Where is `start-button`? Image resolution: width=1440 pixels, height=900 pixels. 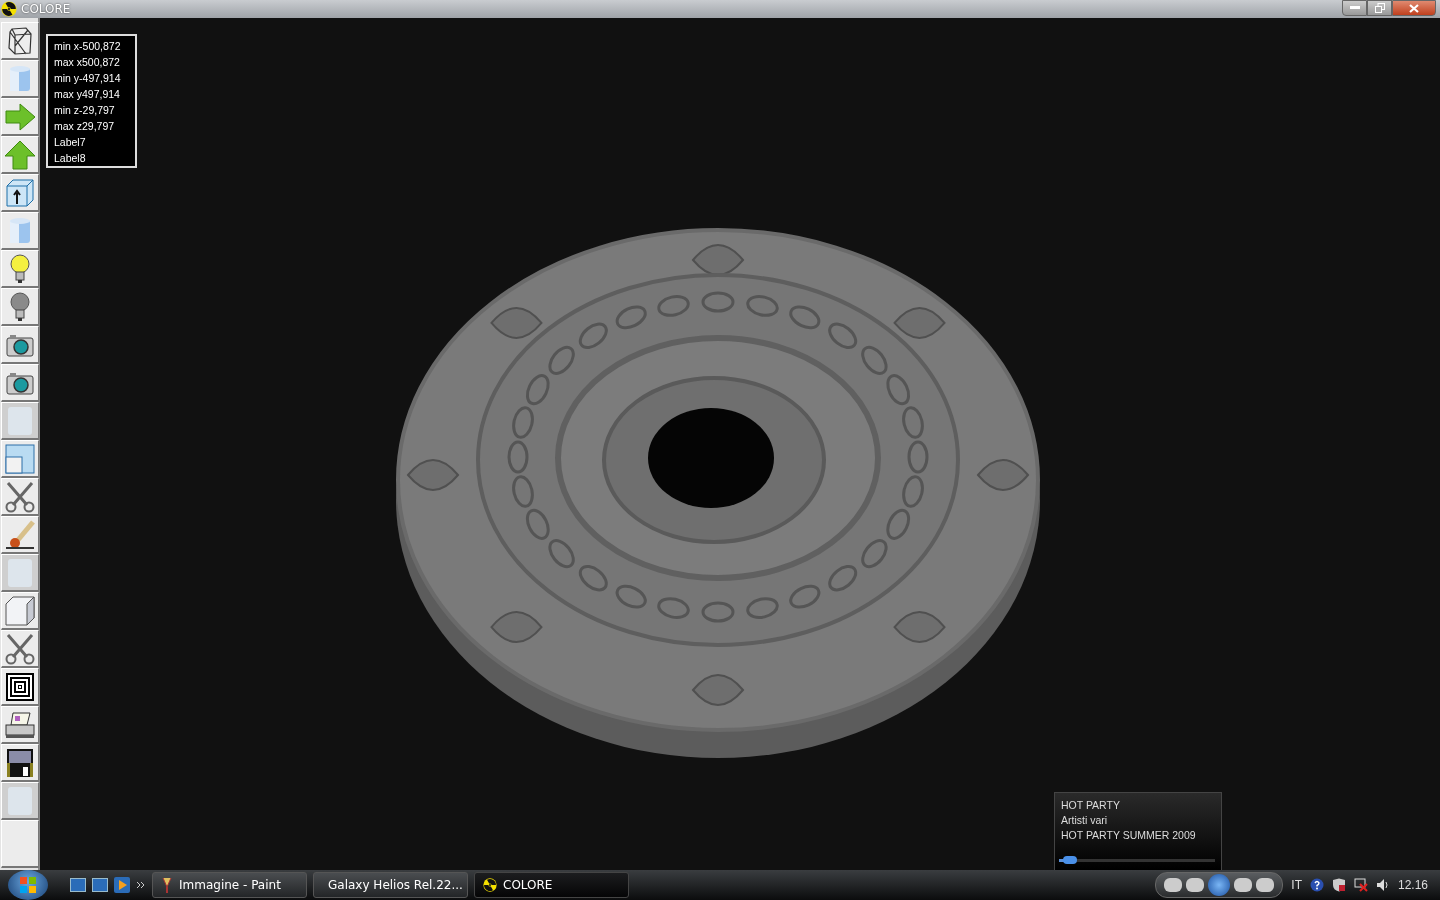 start-button is located at coordinates (28, 885).